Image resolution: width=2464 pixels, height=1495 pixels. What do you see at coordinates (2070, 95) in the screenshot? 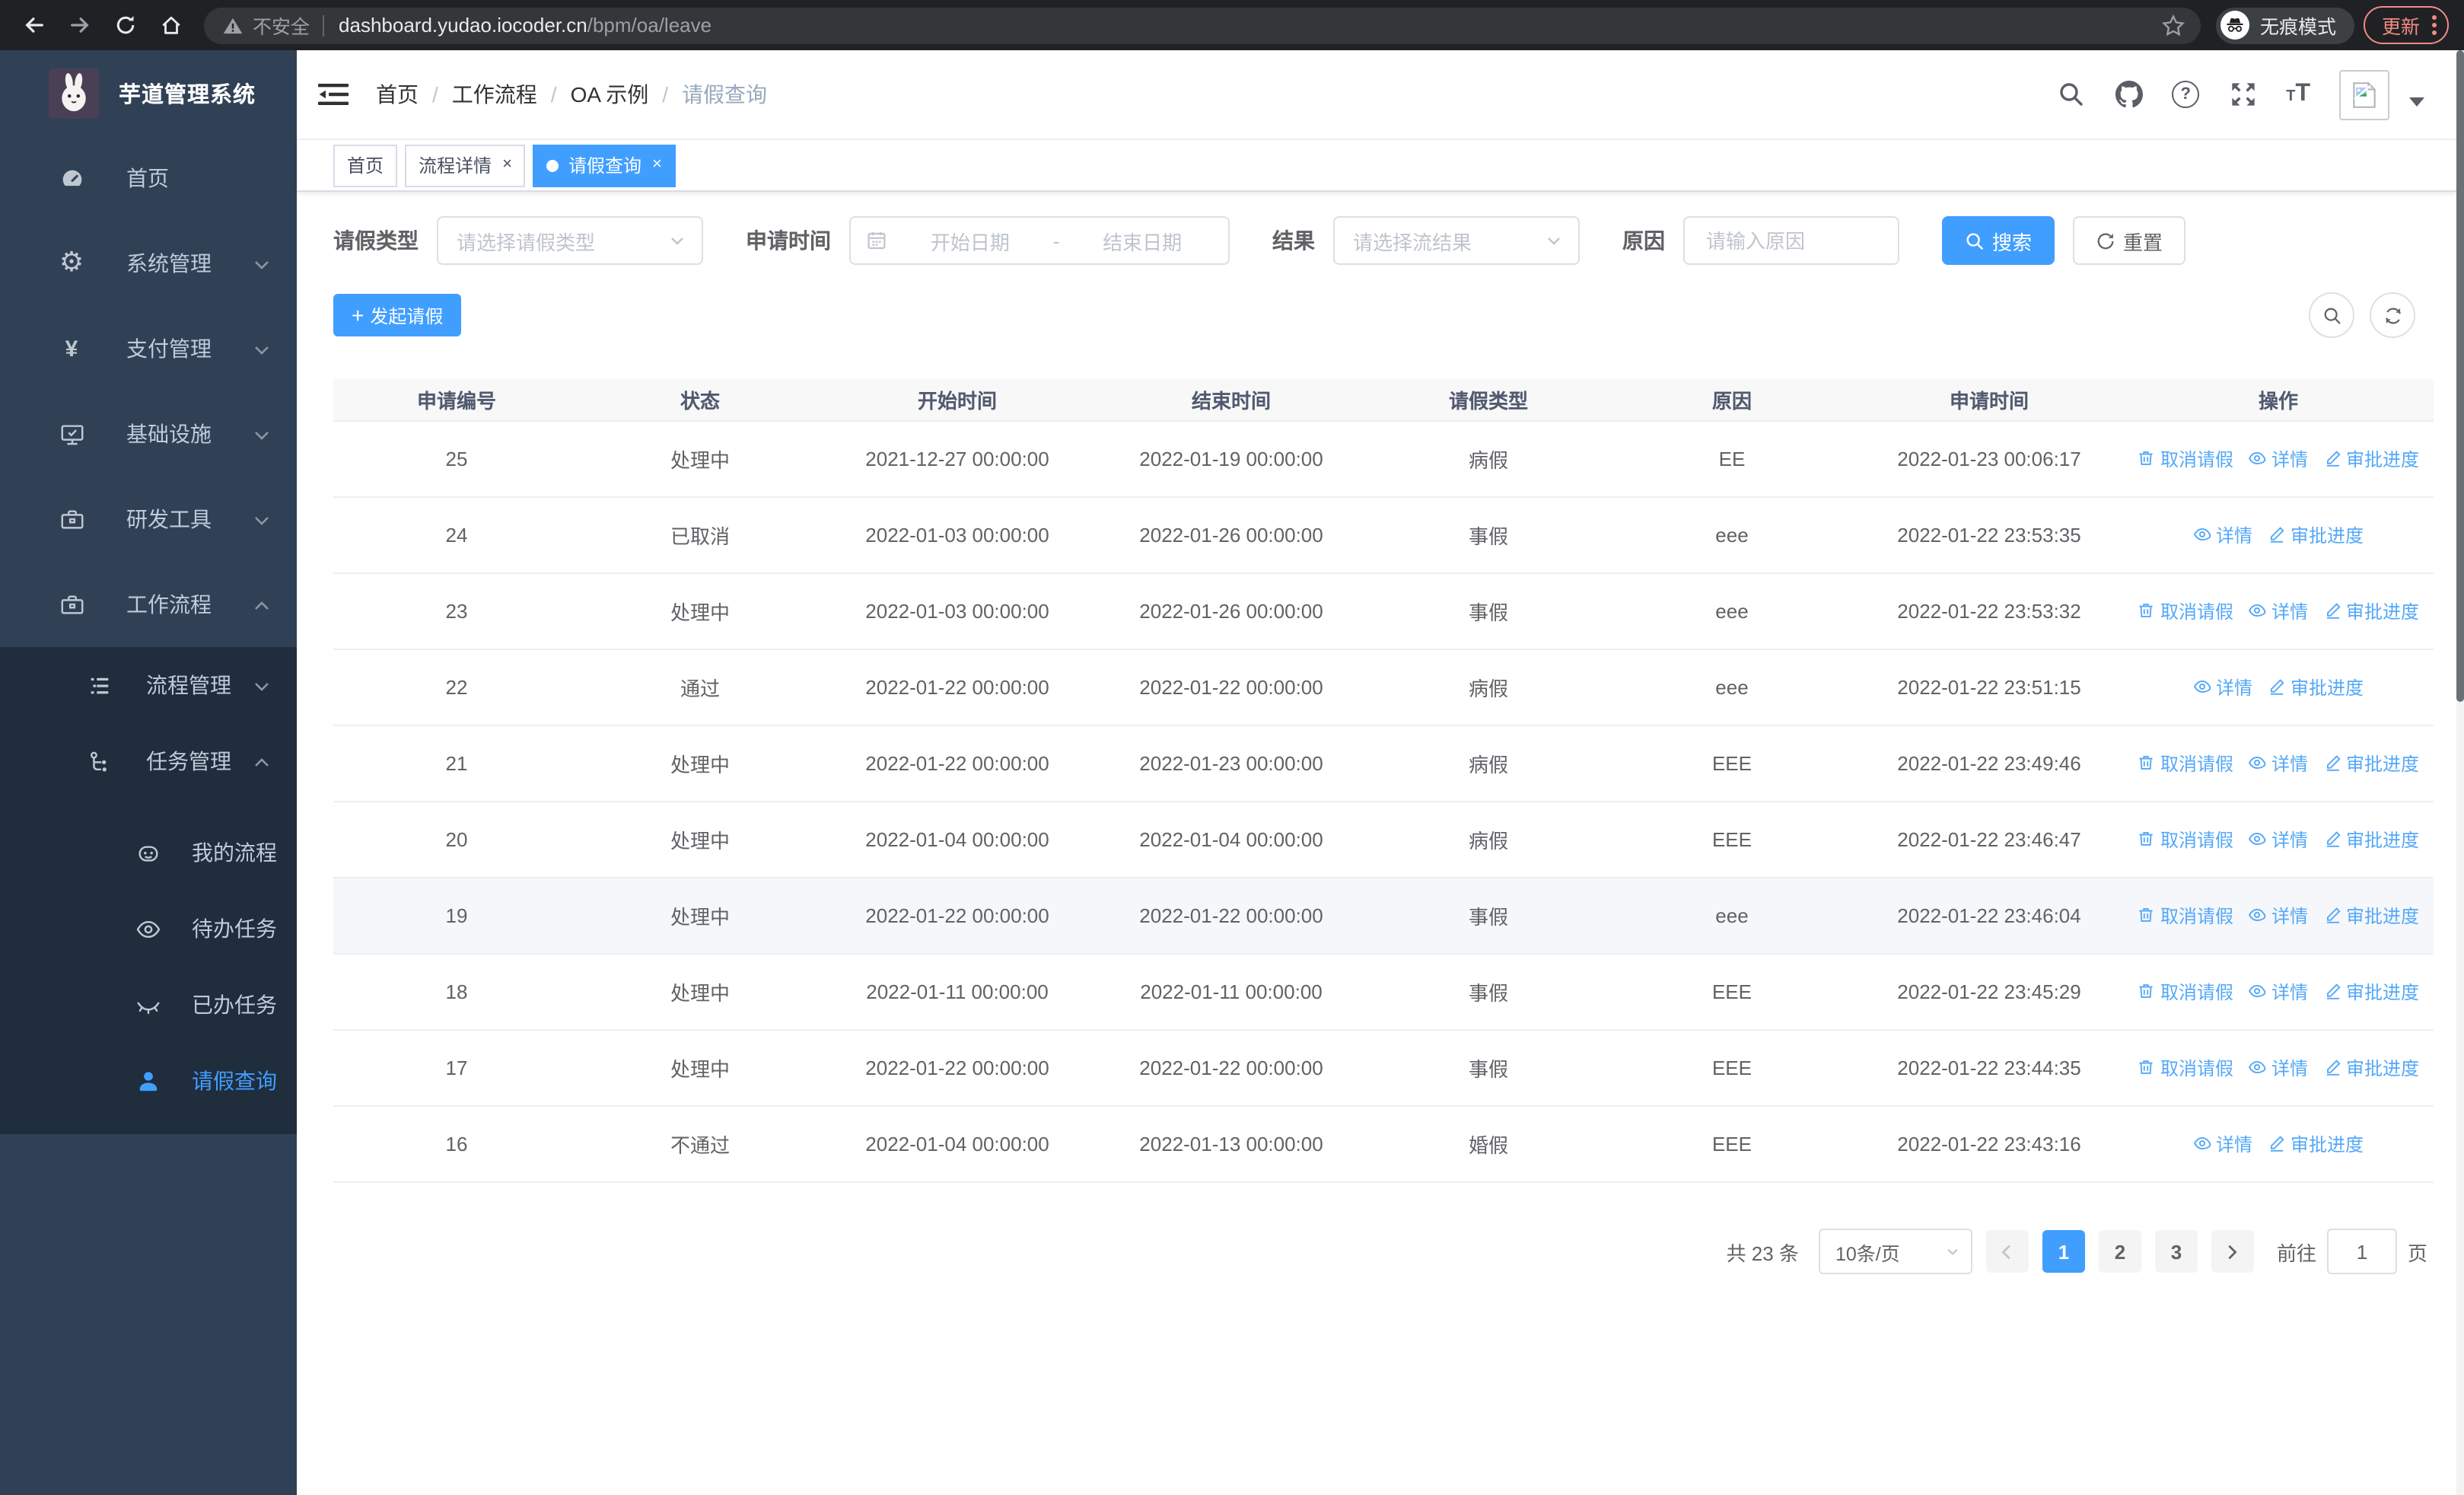
I see `search-icon` at bounding box center [2070, 95].